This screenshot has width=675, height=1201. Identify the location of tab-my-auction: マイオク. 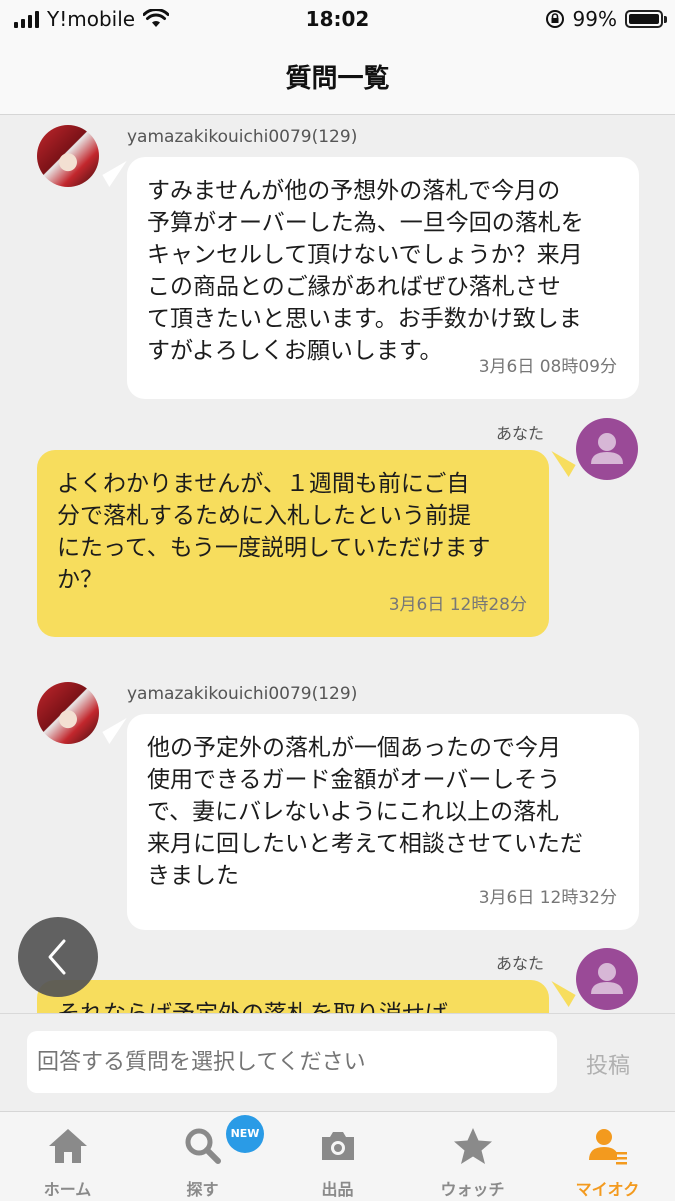
(607, 1156).